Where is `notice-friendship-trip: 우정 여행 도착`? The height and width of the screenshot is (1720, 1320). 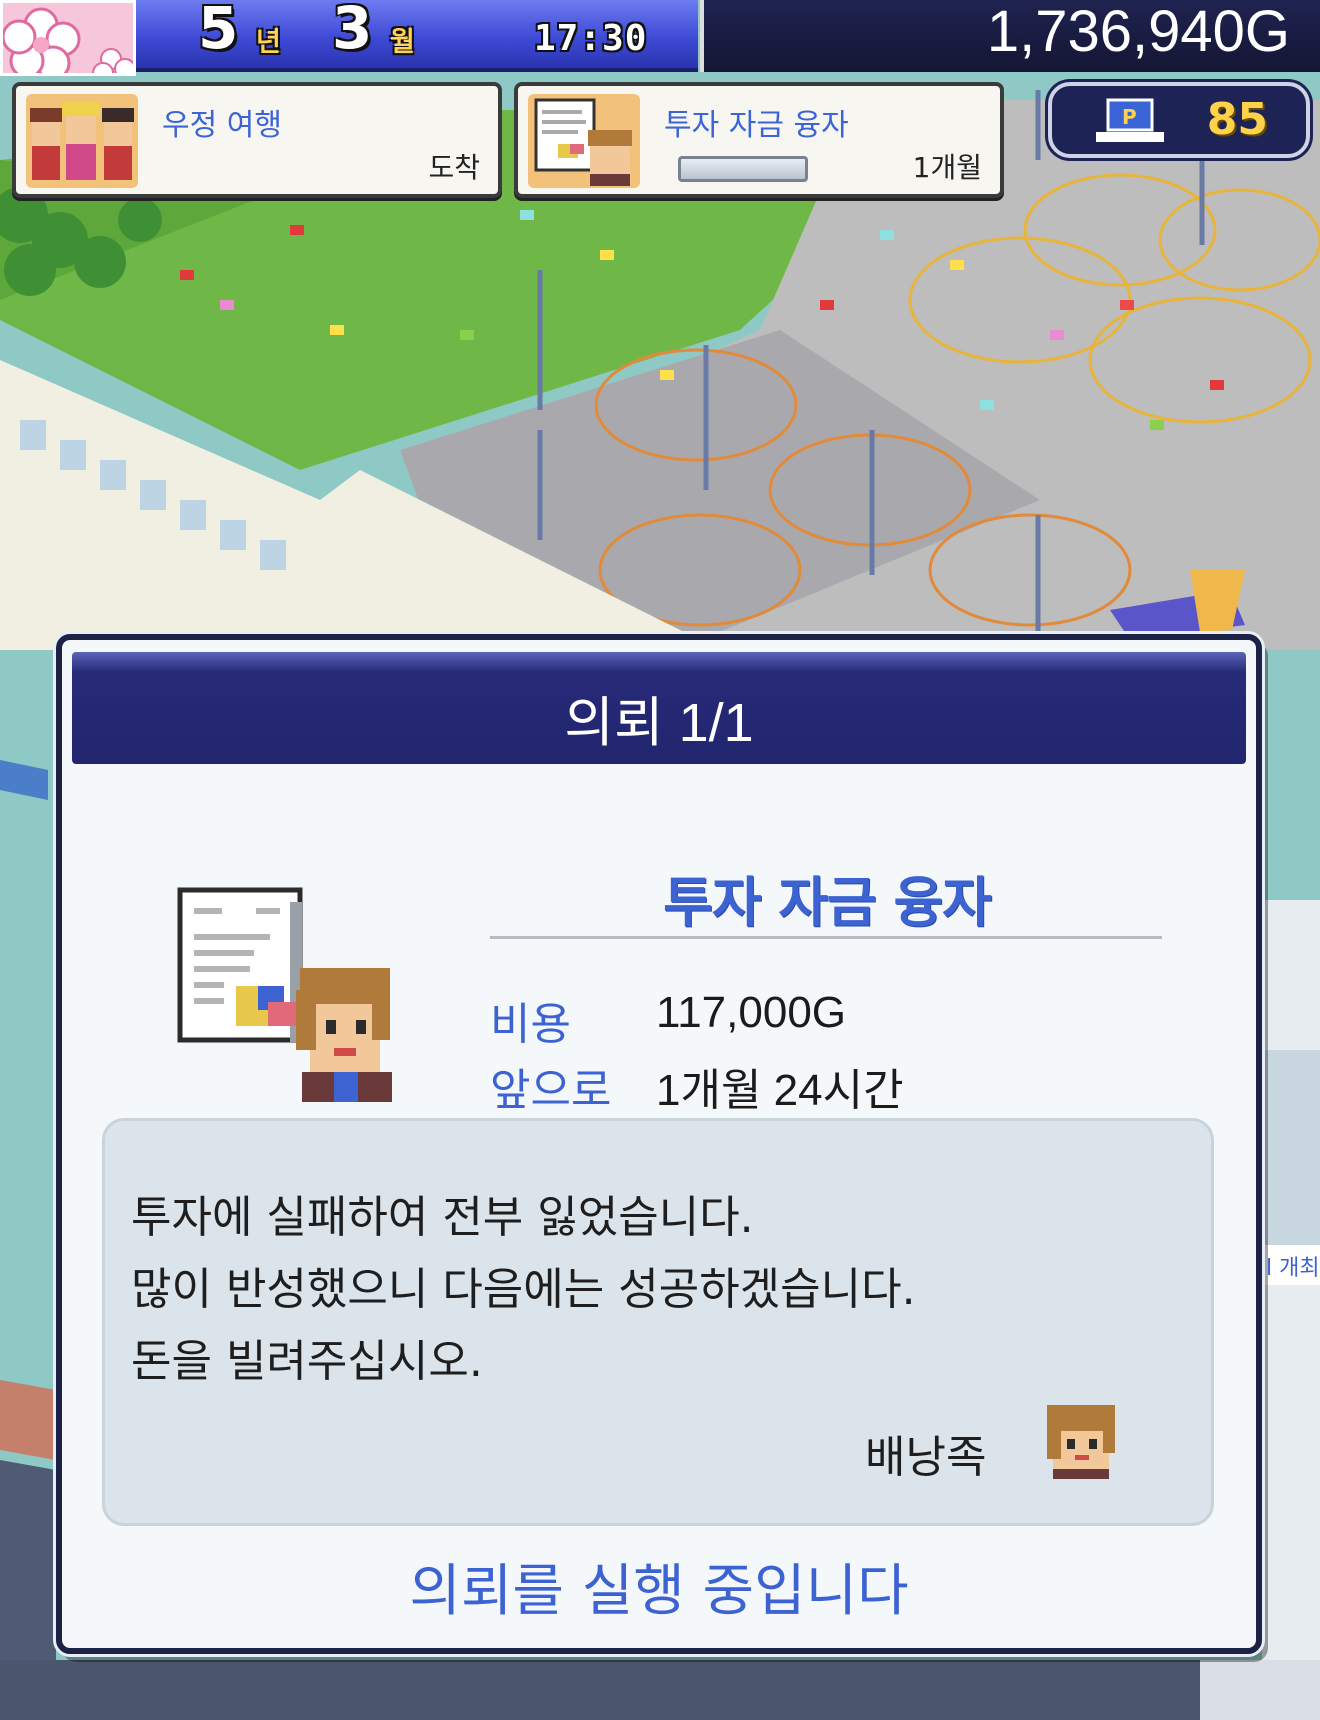 notice-friendship-trip: 우정 여행 도착 is located at coordinates (257, 140).